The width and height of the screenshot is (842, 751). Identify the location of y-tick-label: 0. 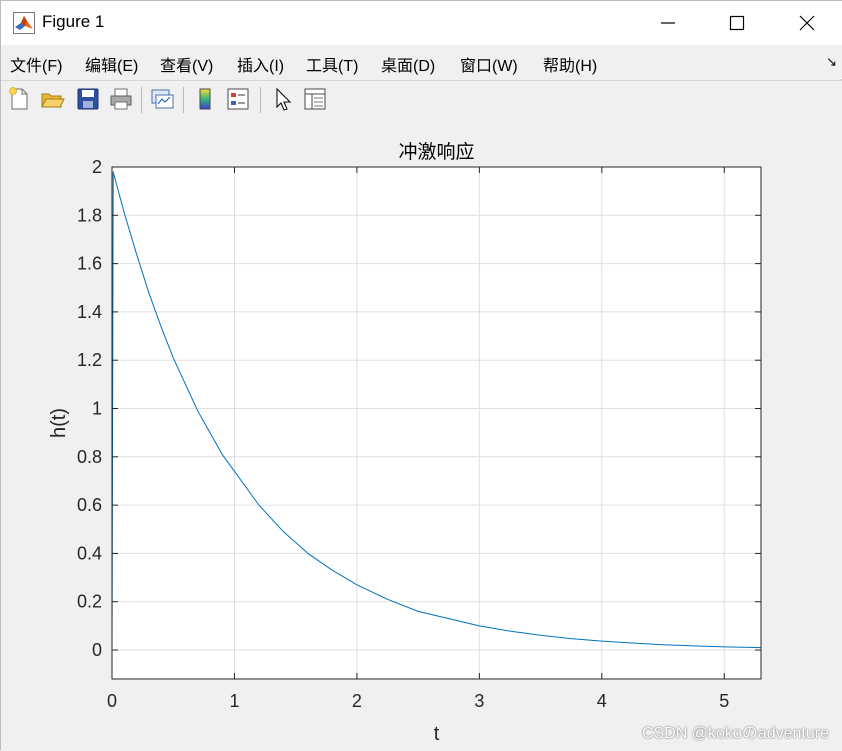
(97, 650).